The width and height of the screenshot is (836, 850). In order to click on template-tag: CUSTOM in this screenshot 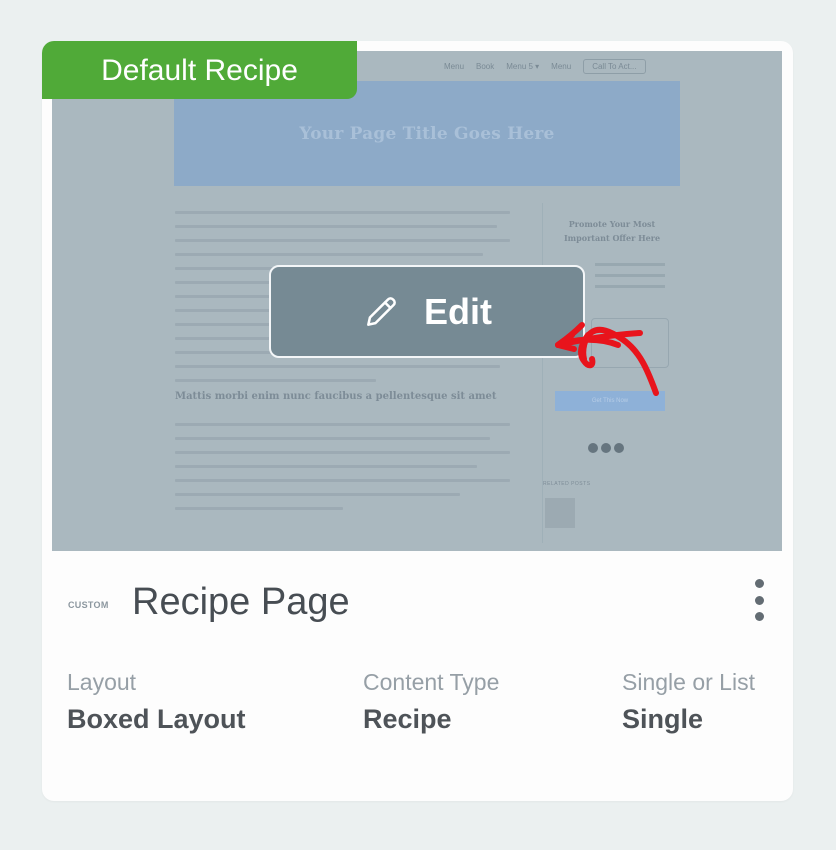, I will do `click(88, 605)`.